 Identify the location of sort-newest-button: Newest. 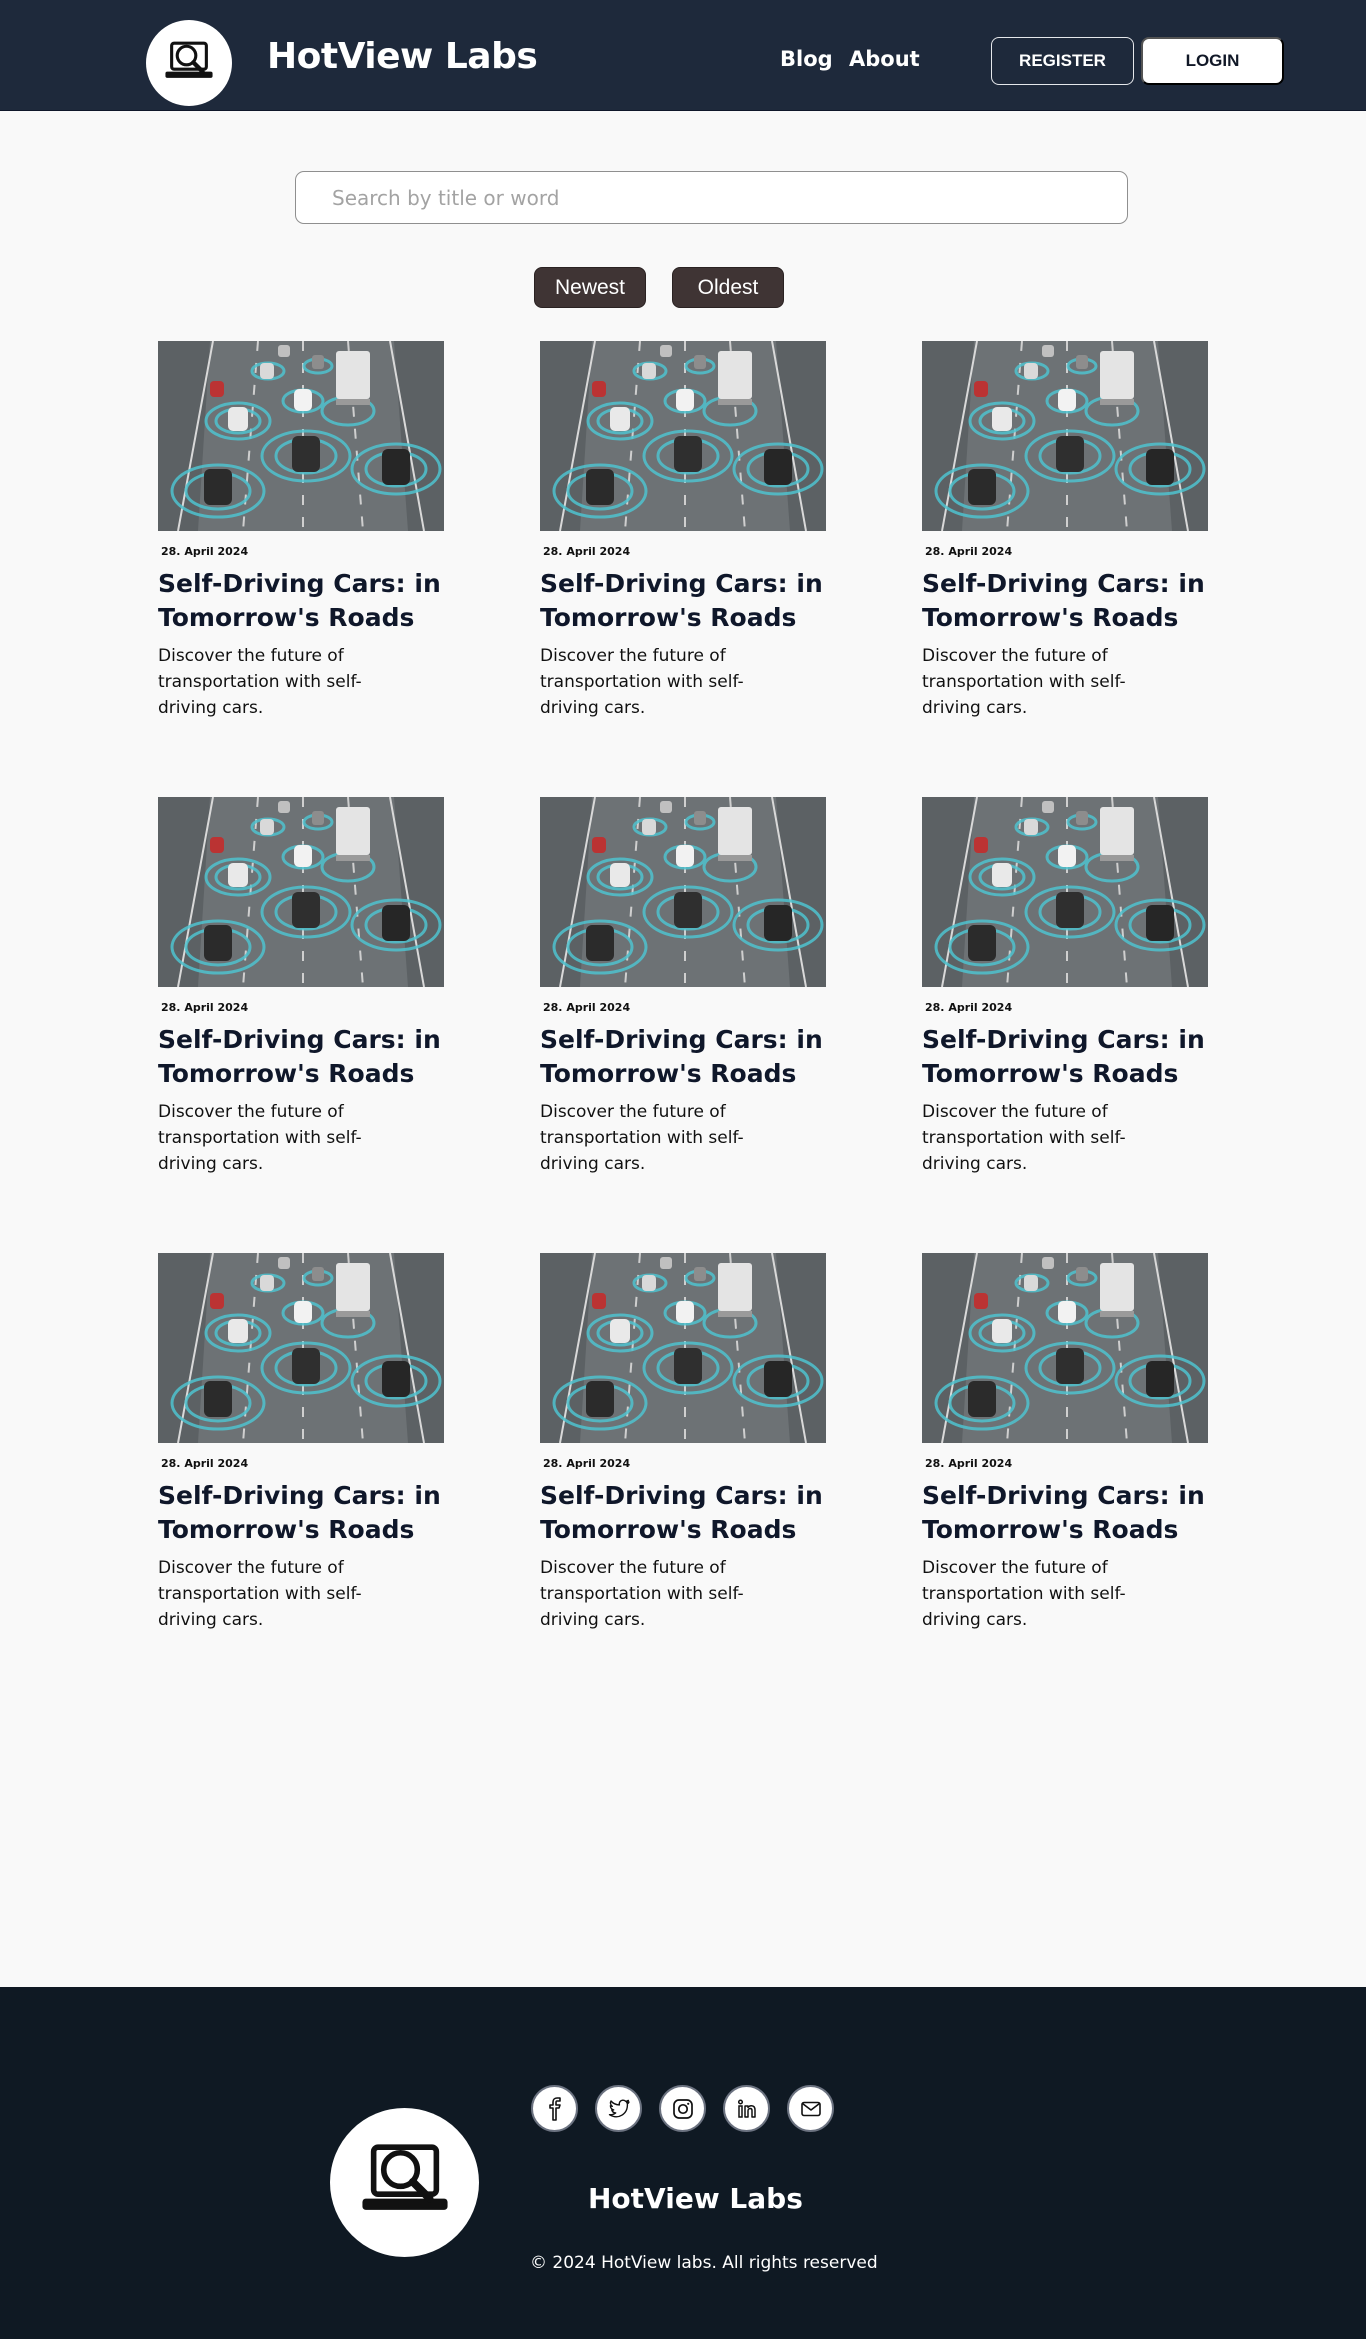
(590, 287).